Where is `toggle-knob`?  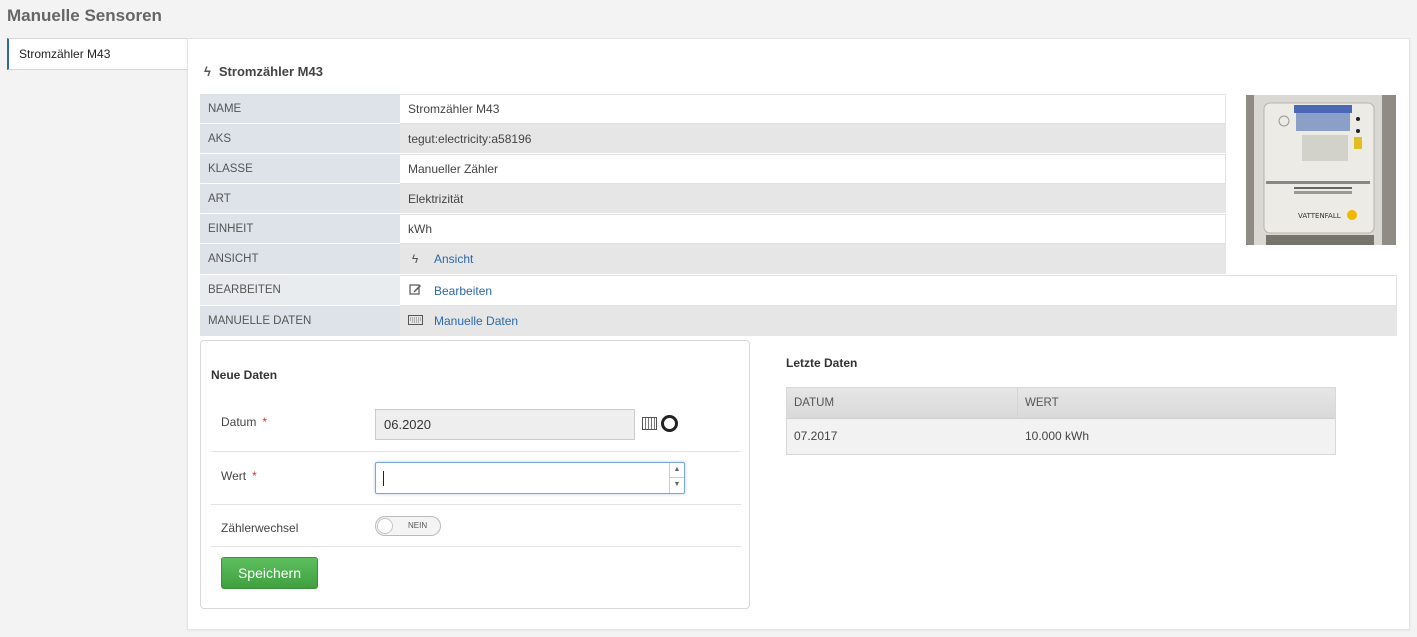 toggle-knob is located at coordinates (385, 526).